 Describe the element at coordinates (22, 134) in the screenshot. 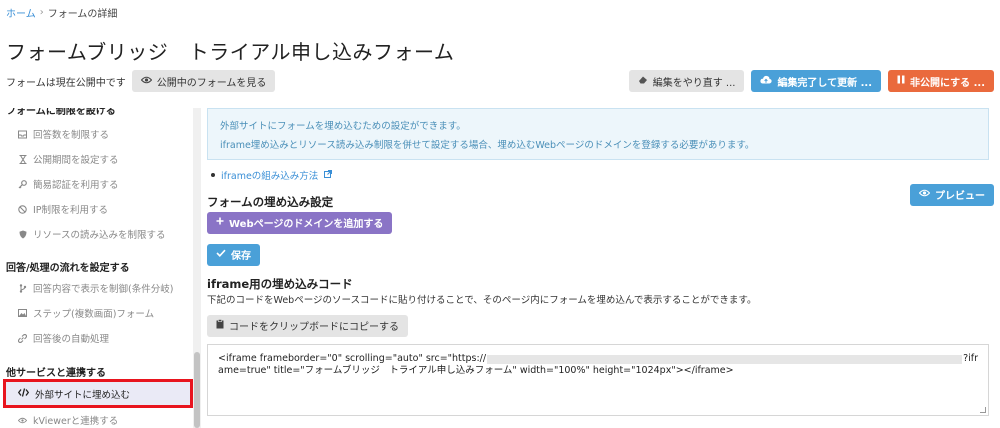

I see `inbox-icon` at that location.